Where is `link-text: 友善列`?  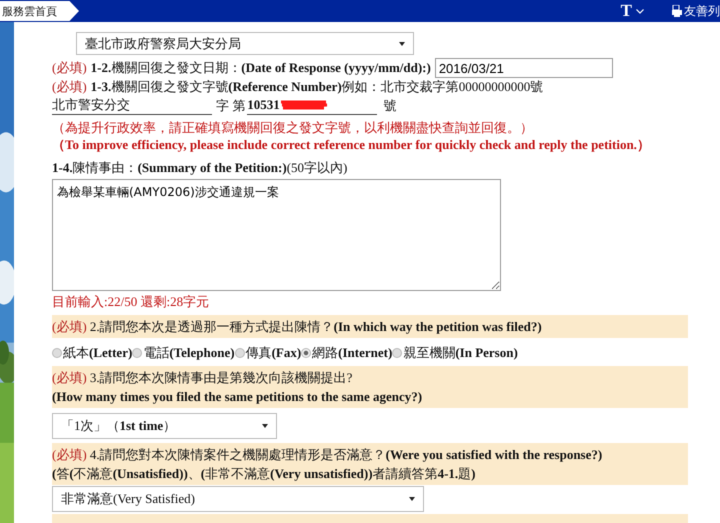
link-text: 友善列 is located at coordinates (702, 11).